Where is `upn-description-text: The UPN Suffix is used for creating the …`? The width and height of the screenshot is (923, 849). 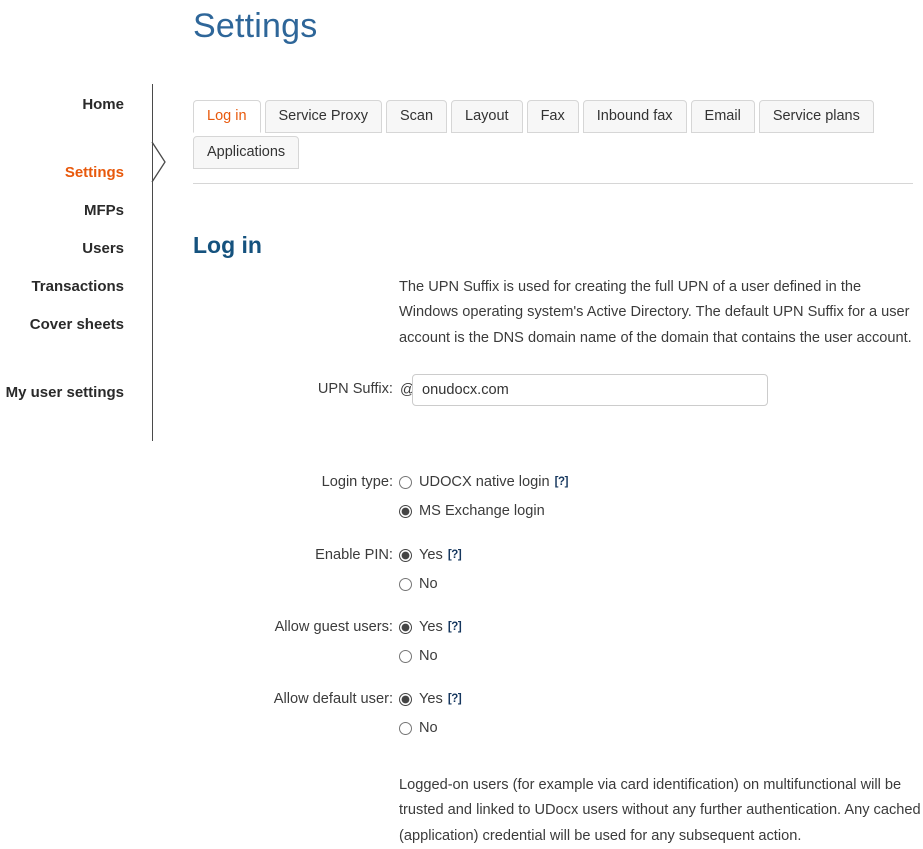 upn-description-text: The UPN Suffix is used for creating the … is located at coordinates (655, 312).